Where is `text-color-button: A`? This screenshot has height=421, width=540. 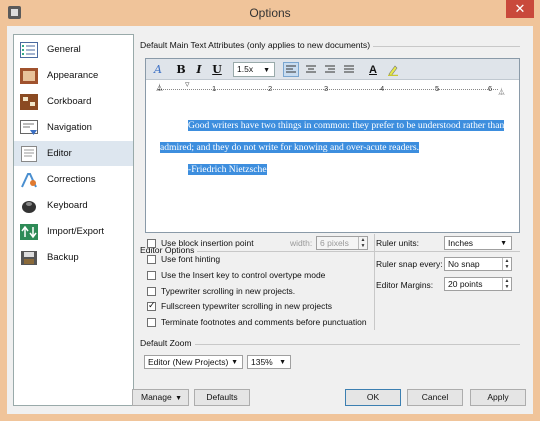 text-color-button: A is located at coordinates (373, 69).